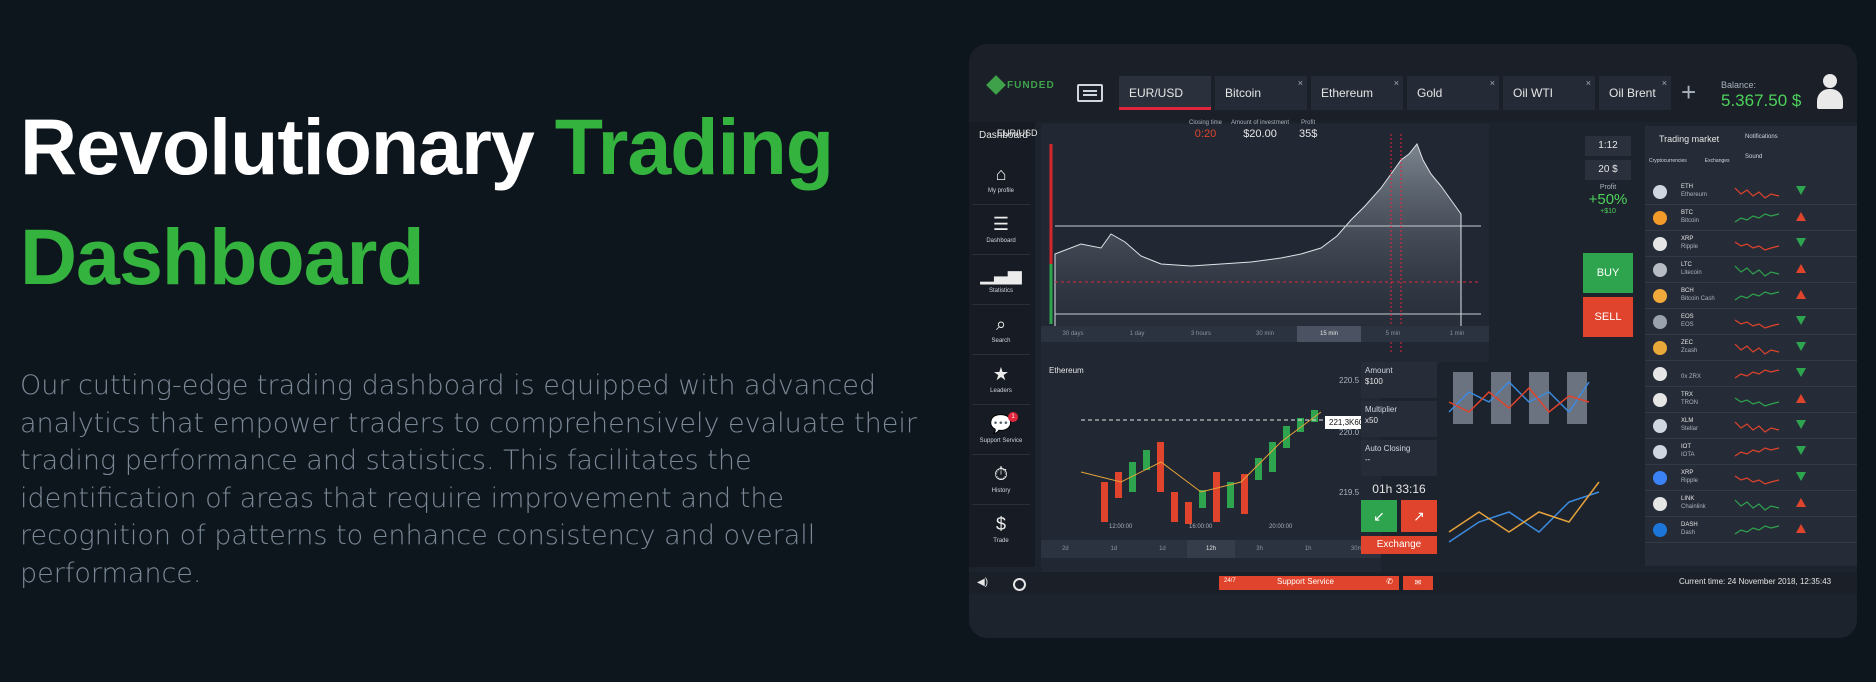 This screenshot has width=1876, height=682. What do you see at coordinates (1308, 134) in the screenshot?
I see `profit-value: 35$` at bounding box center [1308, 134].